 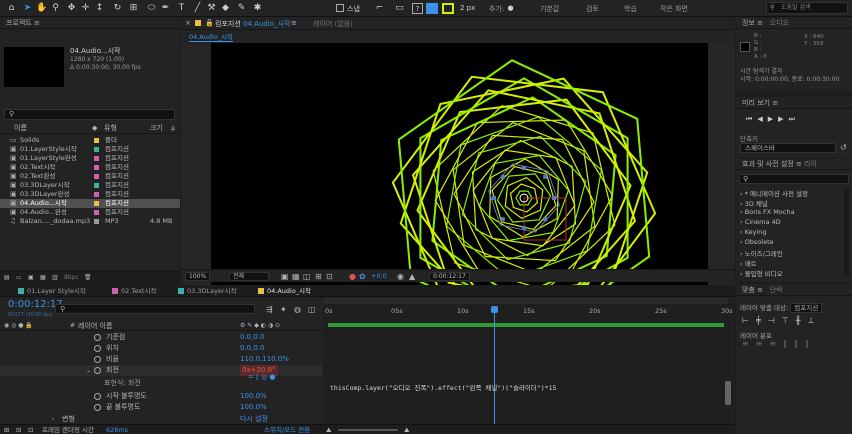 What do you see at coordinates (749, 320) in the screenshot?
I see `align-left-icon: ⊢` at bounding box center [749, 320].